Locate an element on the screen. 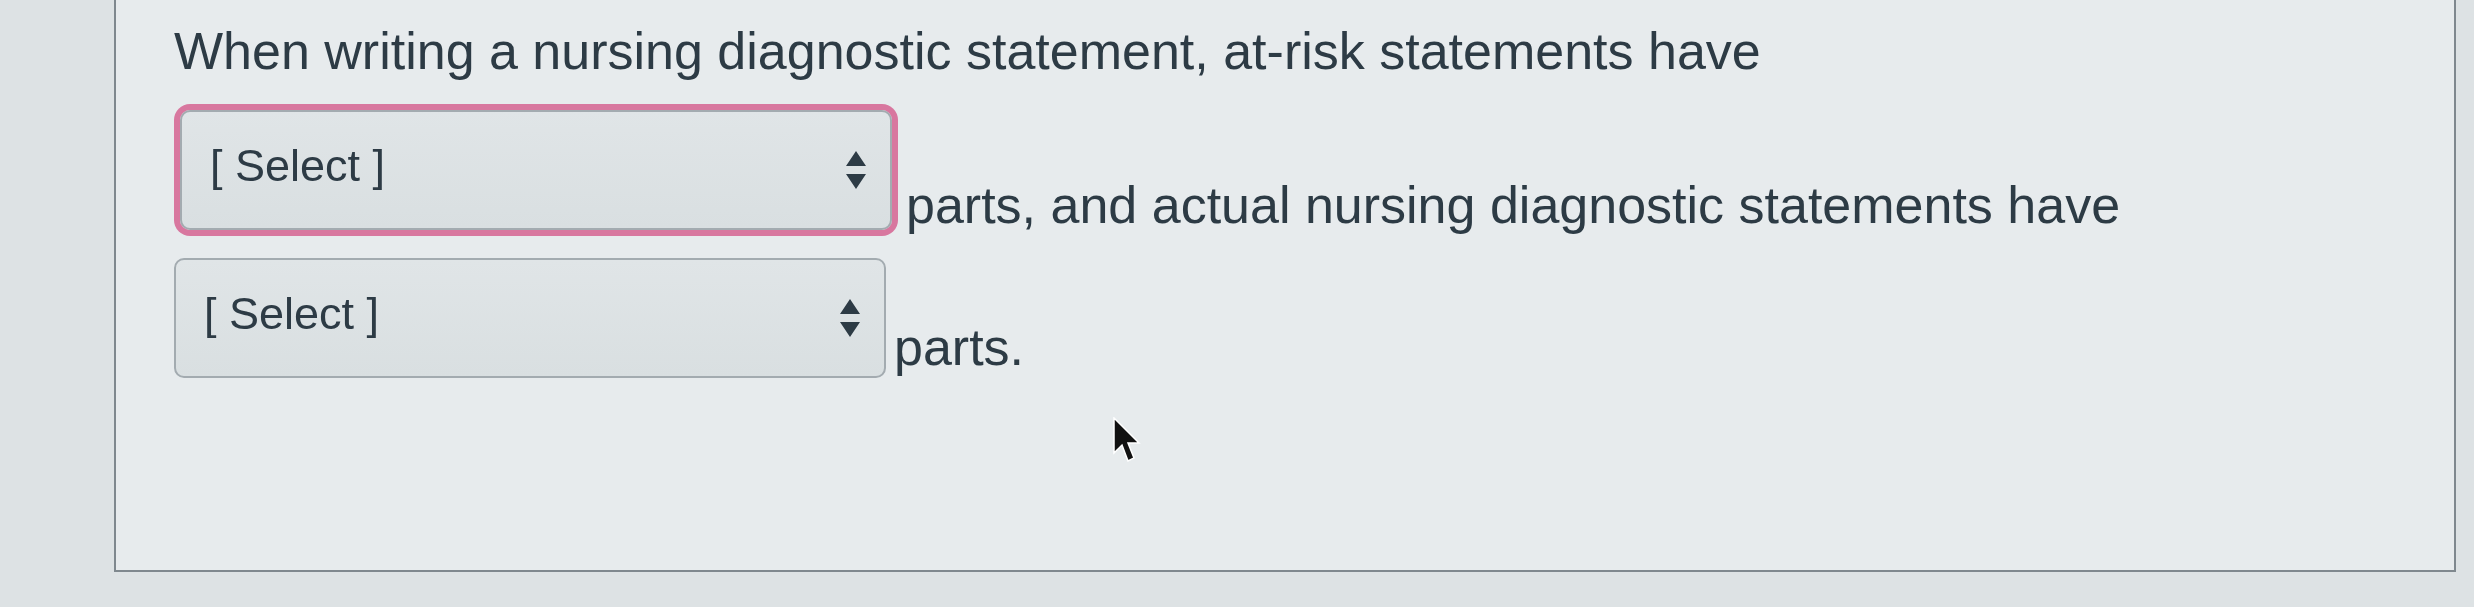 The image size is (2474, 607). question-text: When writing a nursing diagnostic statement, at-risk statements have is located at coordinates (967, 51).